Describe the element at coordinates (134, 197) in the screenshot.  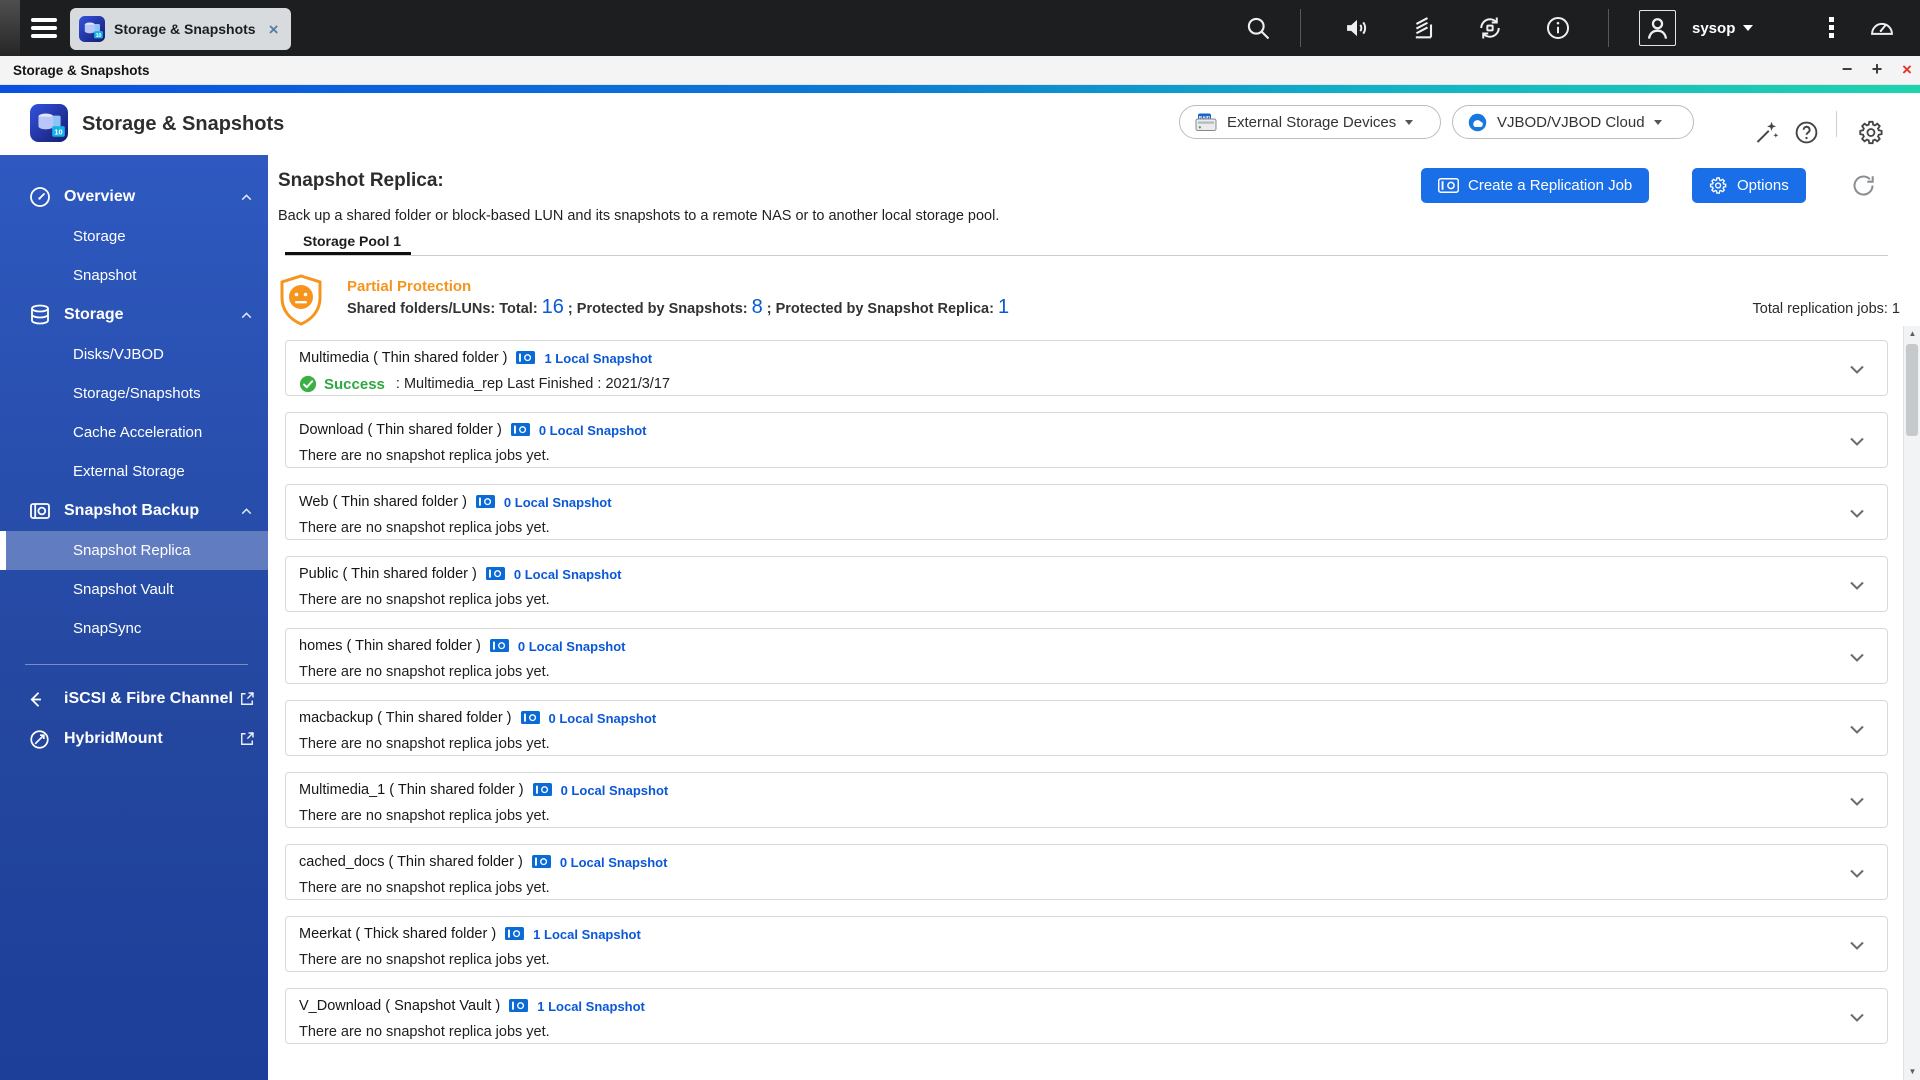
I see `sidebar-section-overview: Overview` at that location.